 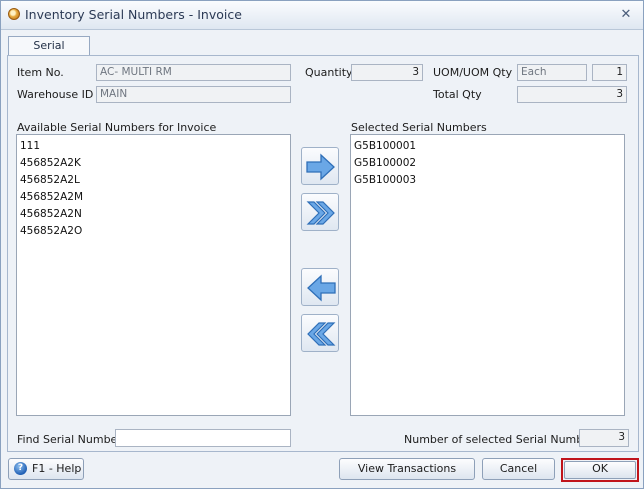 I want to click on help-icon: ?, so click(x=20, y=468).